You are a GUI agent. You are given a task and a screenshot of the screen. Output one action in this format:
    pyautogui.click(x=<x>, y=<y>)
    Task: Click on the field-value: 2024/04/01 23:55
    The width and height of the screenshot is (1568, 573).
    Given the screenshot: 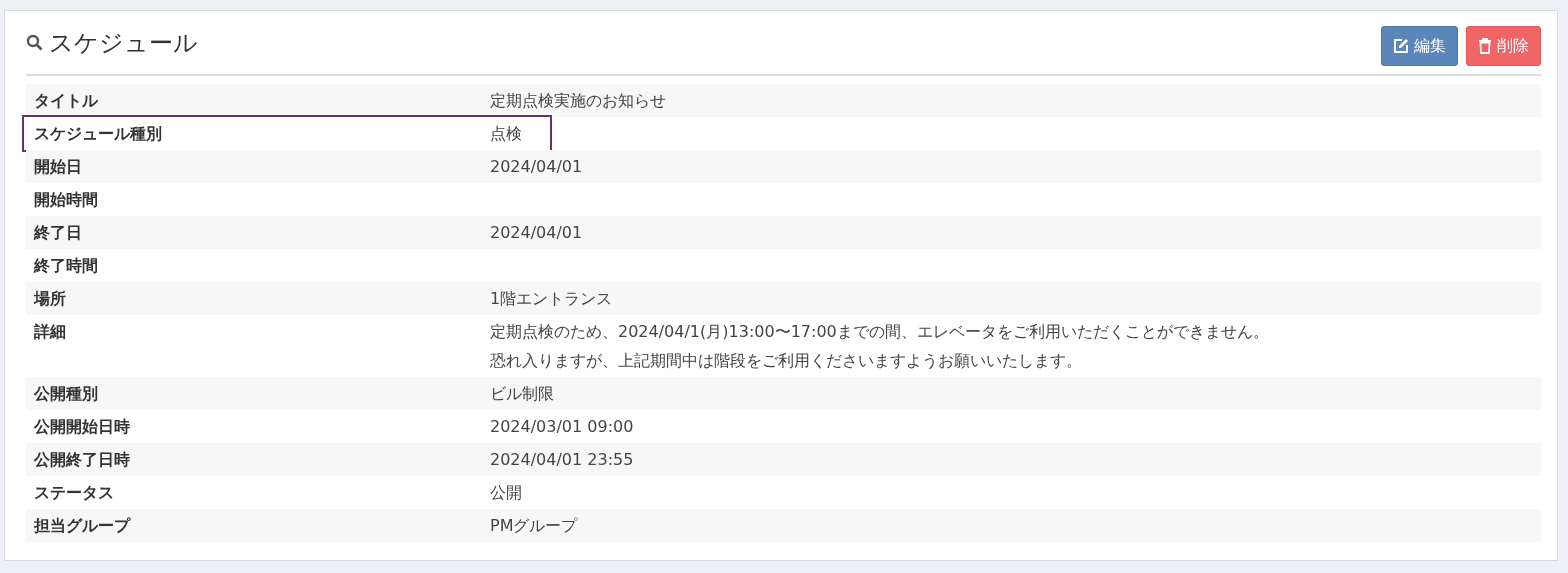 What is the action you would take?
    pyautogui.click(x=562, y=460)
    